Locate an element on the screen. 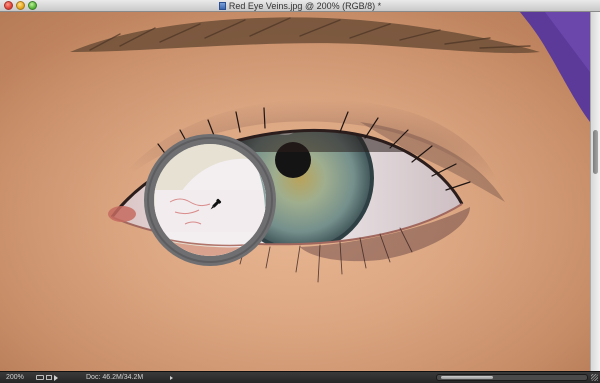  status-bar: 200% Doc: 46.2M/34.2M is located at coordinates (300, 377).